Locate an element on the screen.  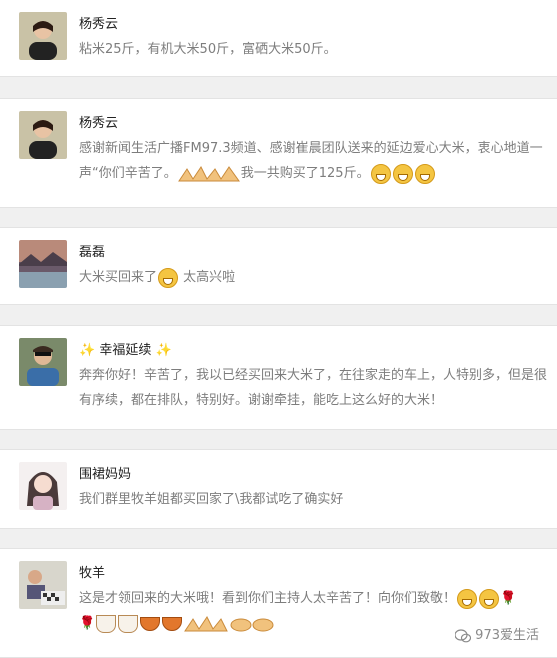
commenter-name-text: 幸福延续 is located at coordinates (125, 350).